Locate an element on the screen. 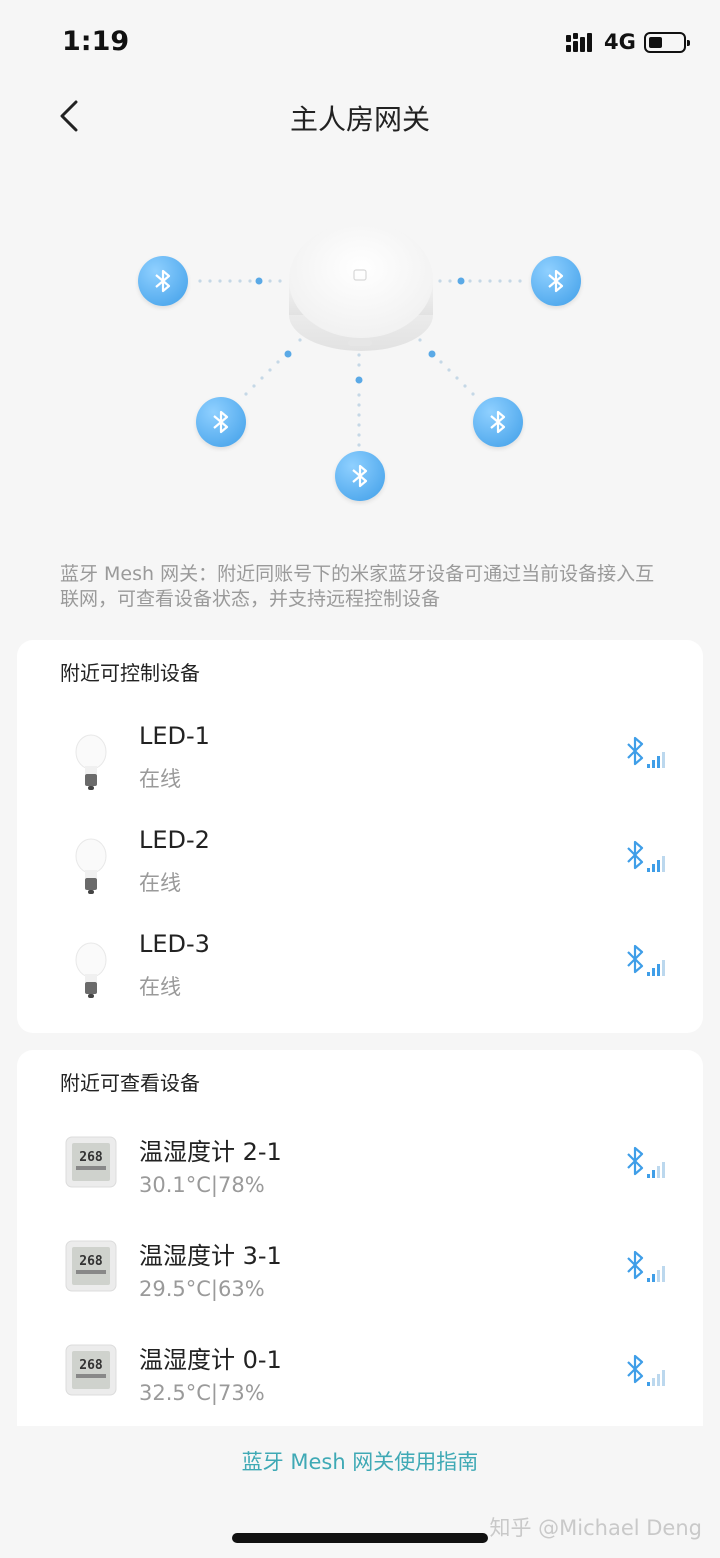 The image size is (720, 1558). signal-icon is located at coordinates (579, 42).